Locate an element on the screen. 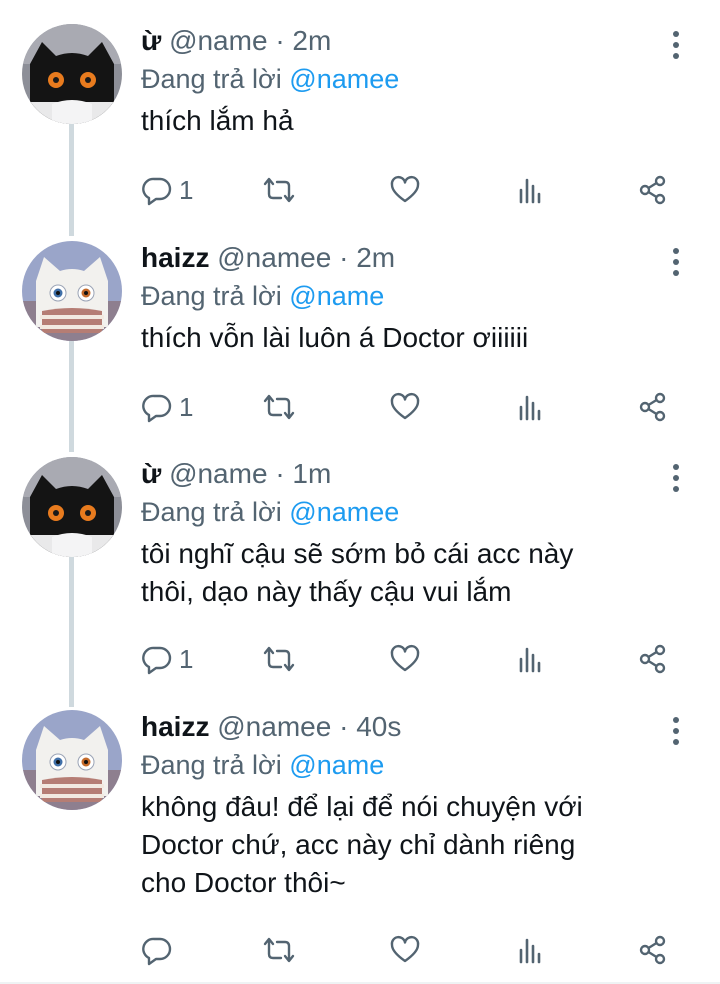  timestamp: 40s is located at coordinates (378, 726).